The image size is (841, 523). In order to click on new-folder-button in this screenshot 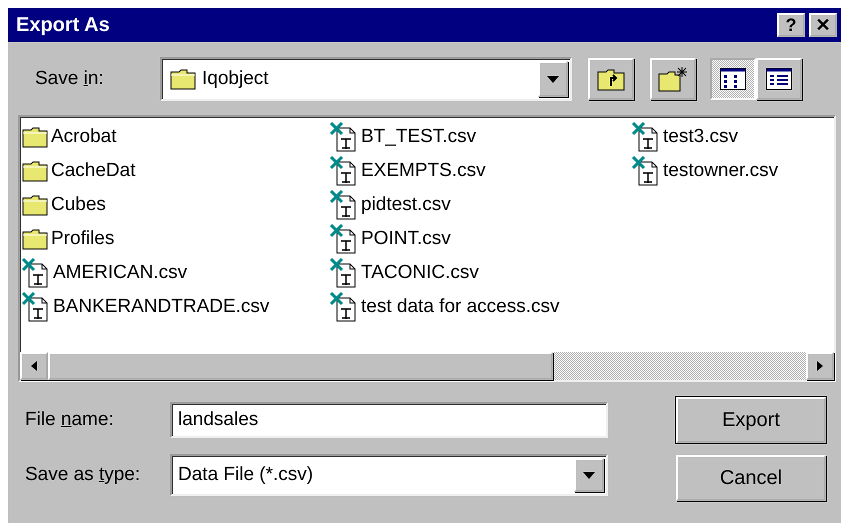, I will do `click(673, 79)`.